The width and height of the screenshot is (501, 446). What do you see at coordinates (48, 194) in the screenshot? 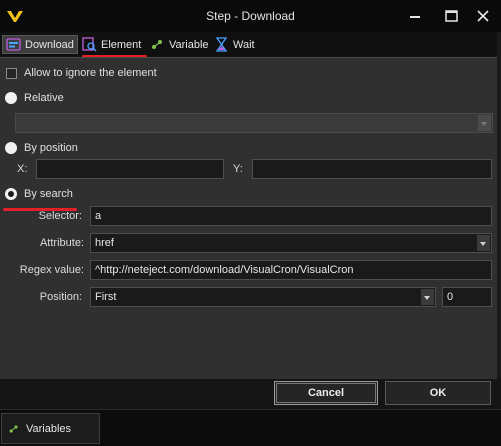
I see `by-search-label: By search` at bounding box center [48, 194].